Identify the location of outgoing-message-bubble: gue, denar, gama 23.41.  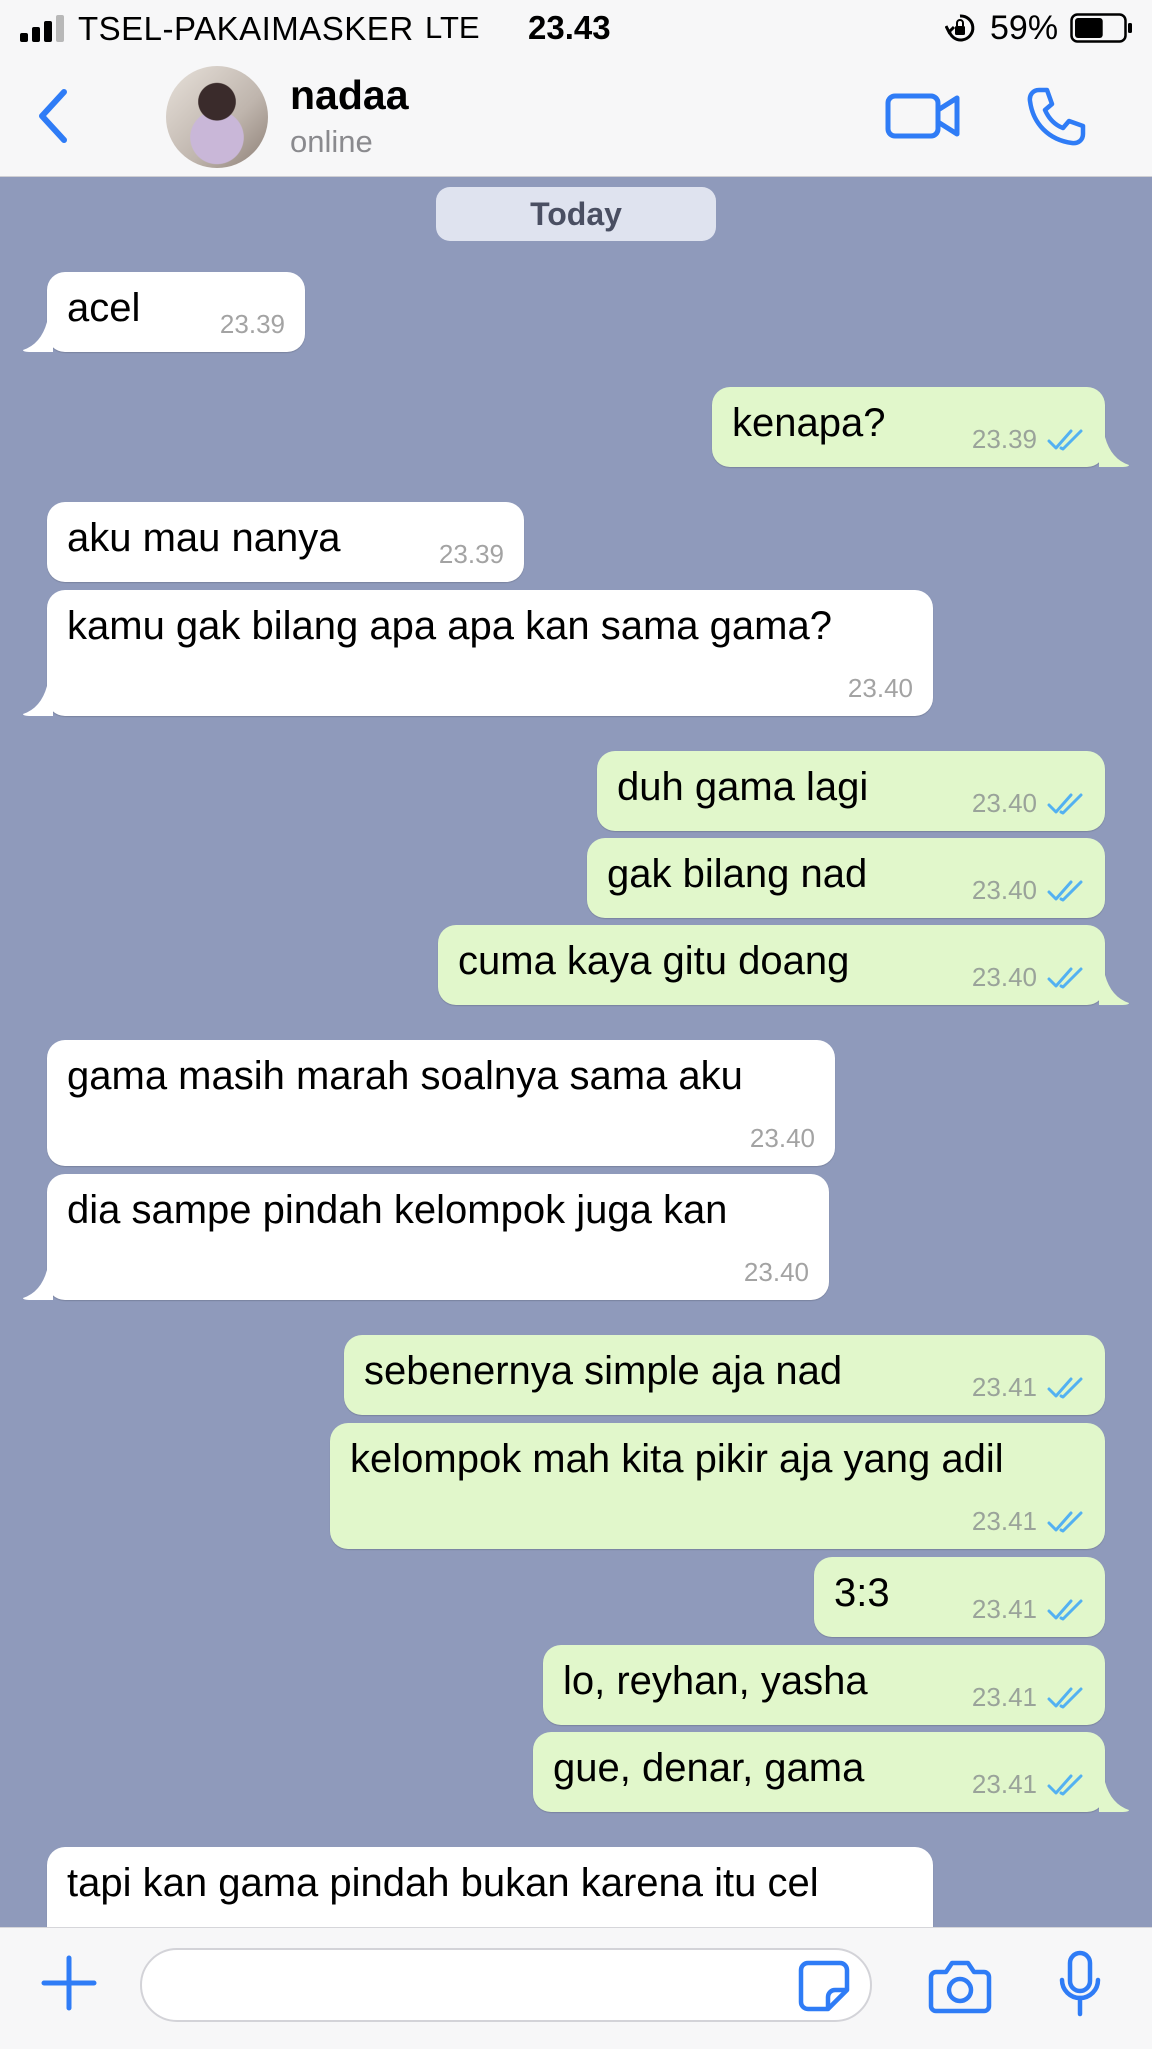
(831, 1772).